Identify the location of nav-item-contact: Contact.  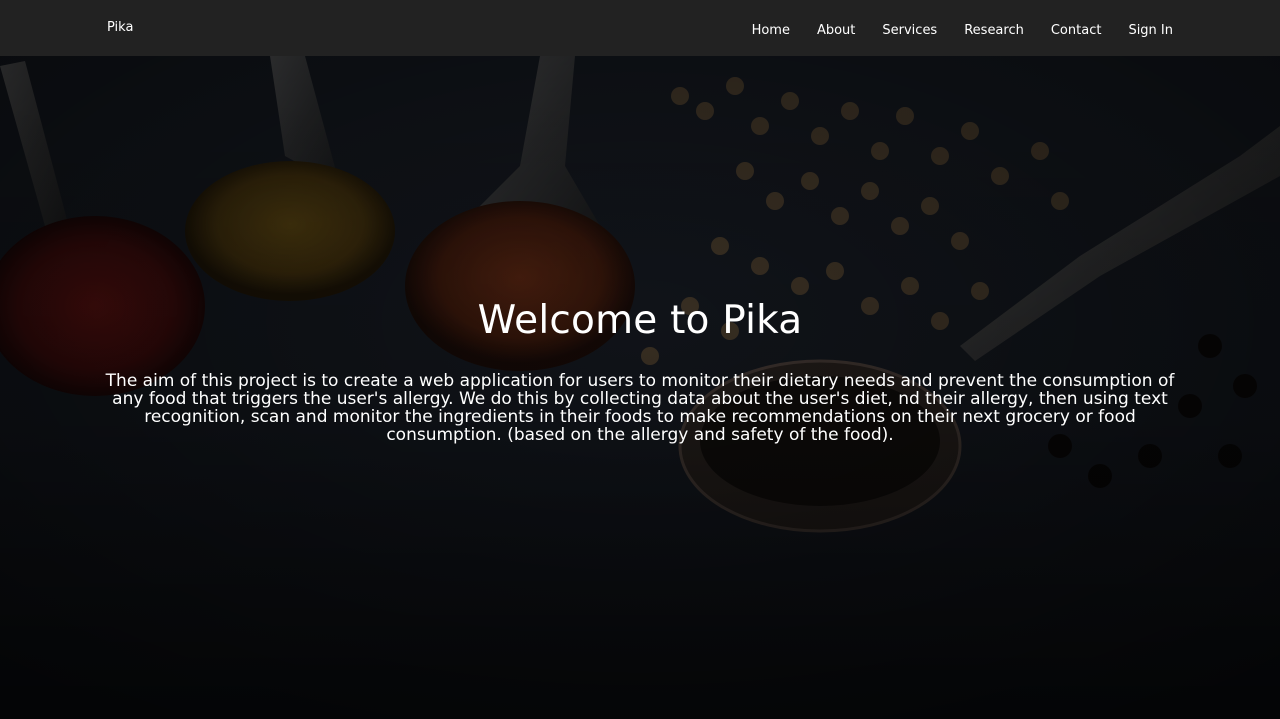
(1076, 28).